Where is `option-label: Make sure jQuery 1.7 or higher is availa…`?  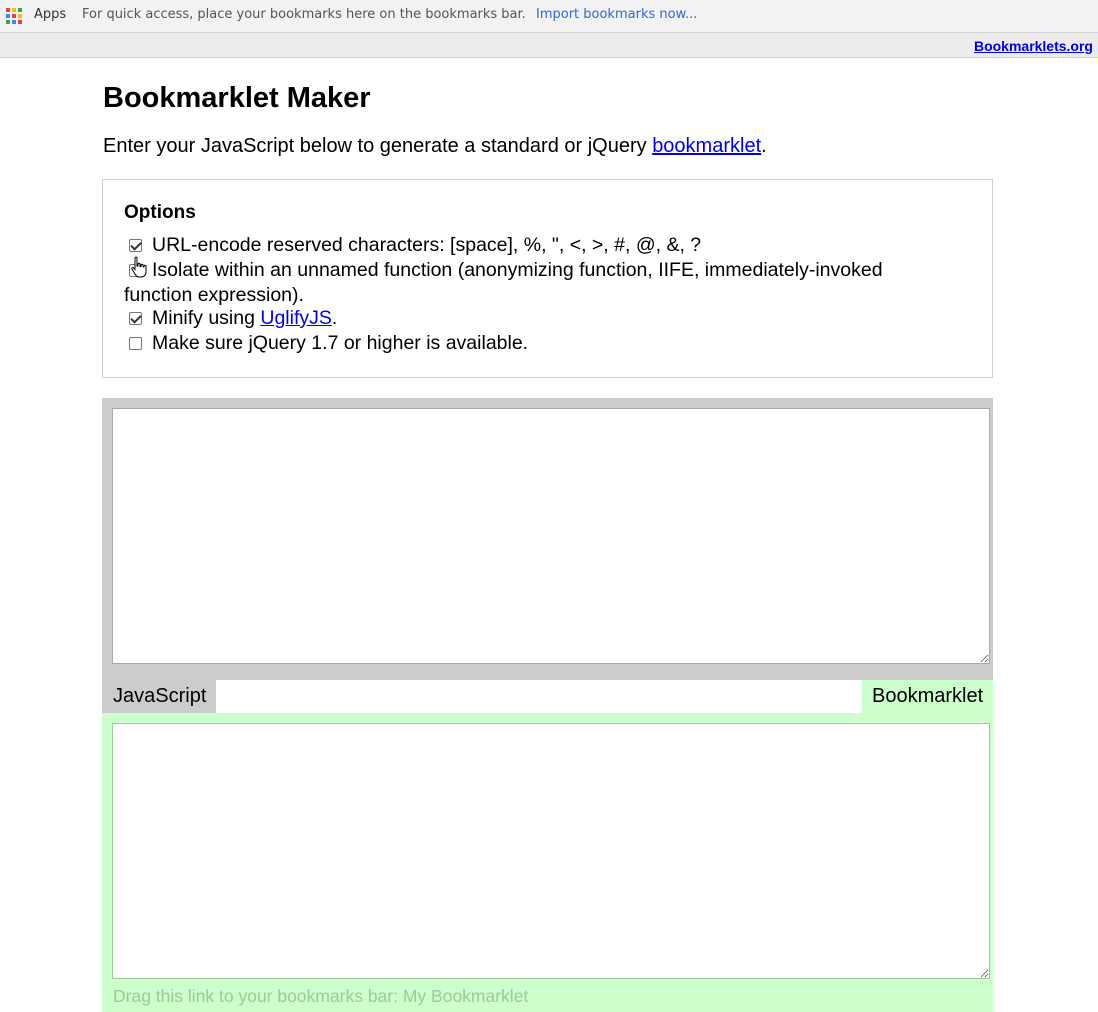
option-label: Make sure jQuery 1.7 or higher is availa… is located at coordinates (340, 343).